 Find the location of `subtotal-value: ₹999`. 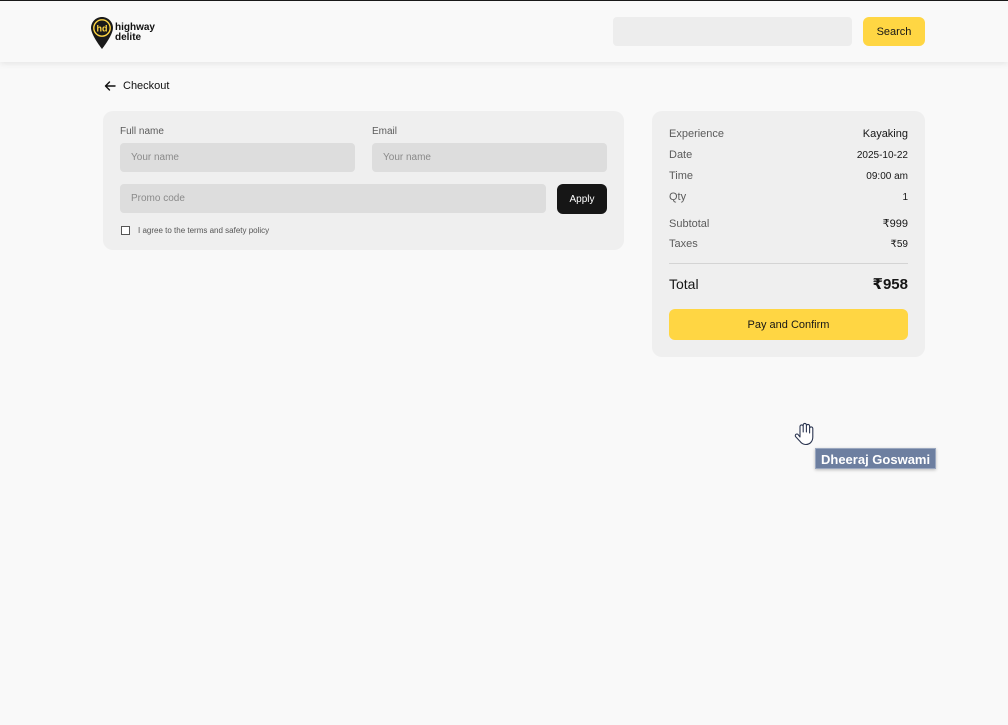

subtotal-value: ₹999 is located at coordinates (895, 224).